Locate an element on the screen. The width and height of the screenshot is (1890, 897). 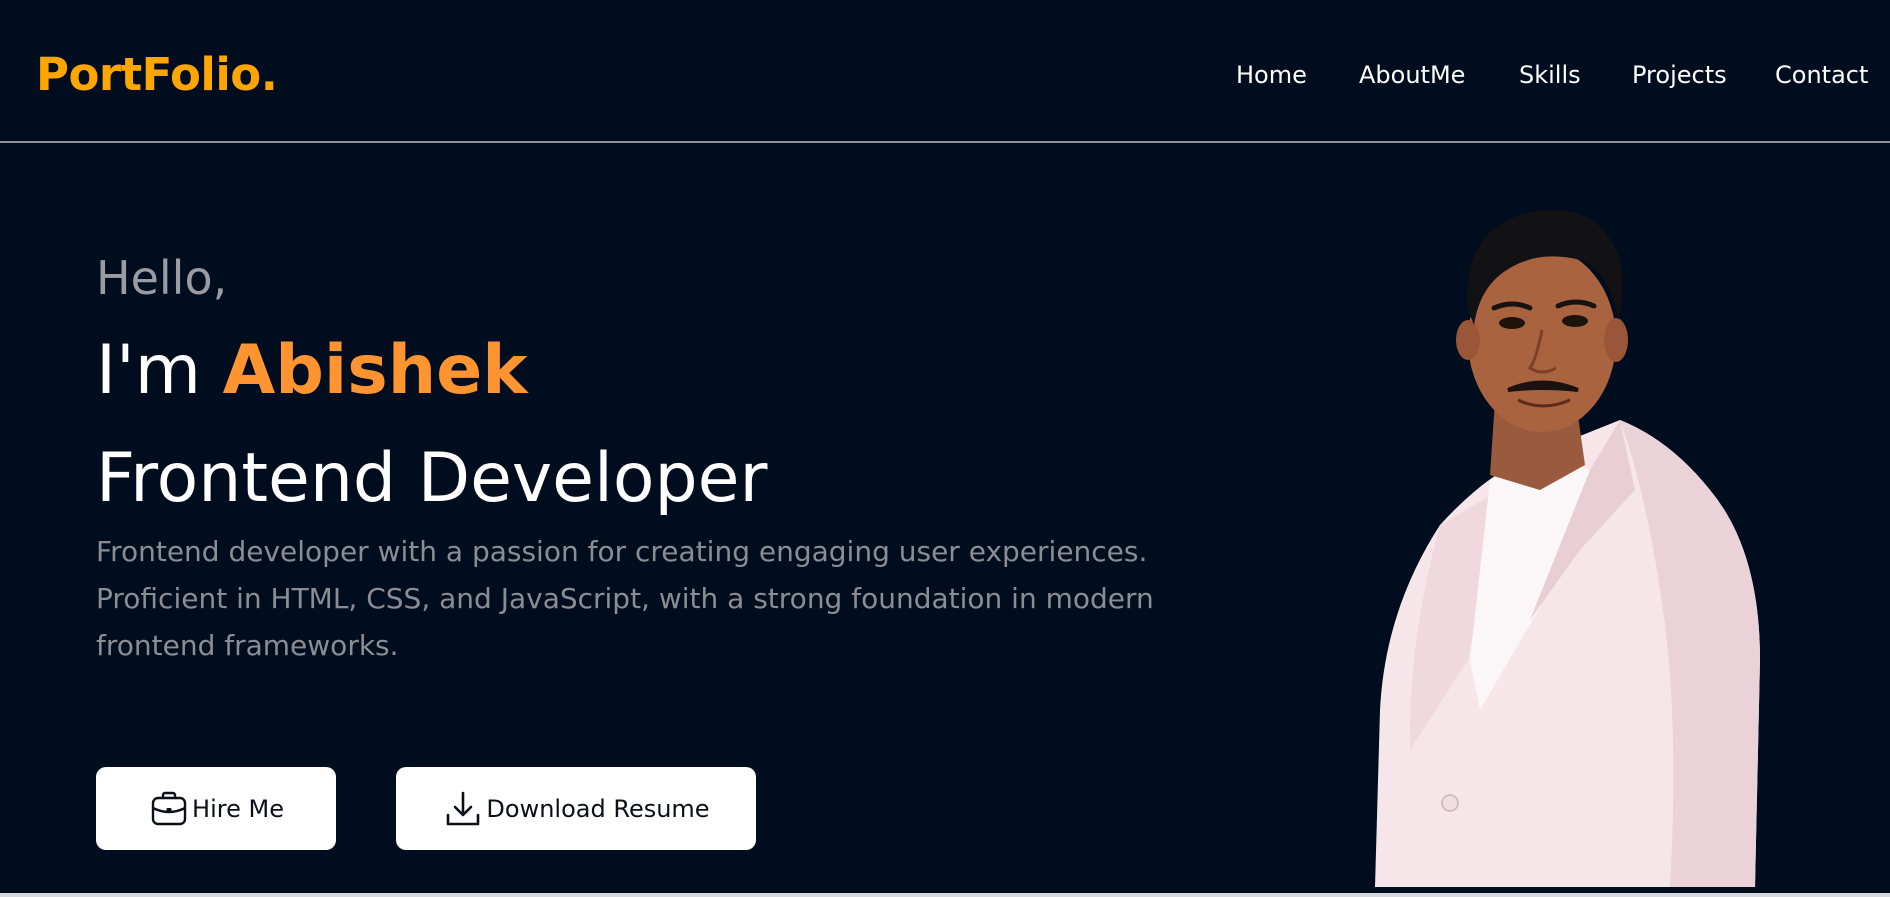
nav-link-aboutme: AboutMe is located at coordinates (1412, 75).